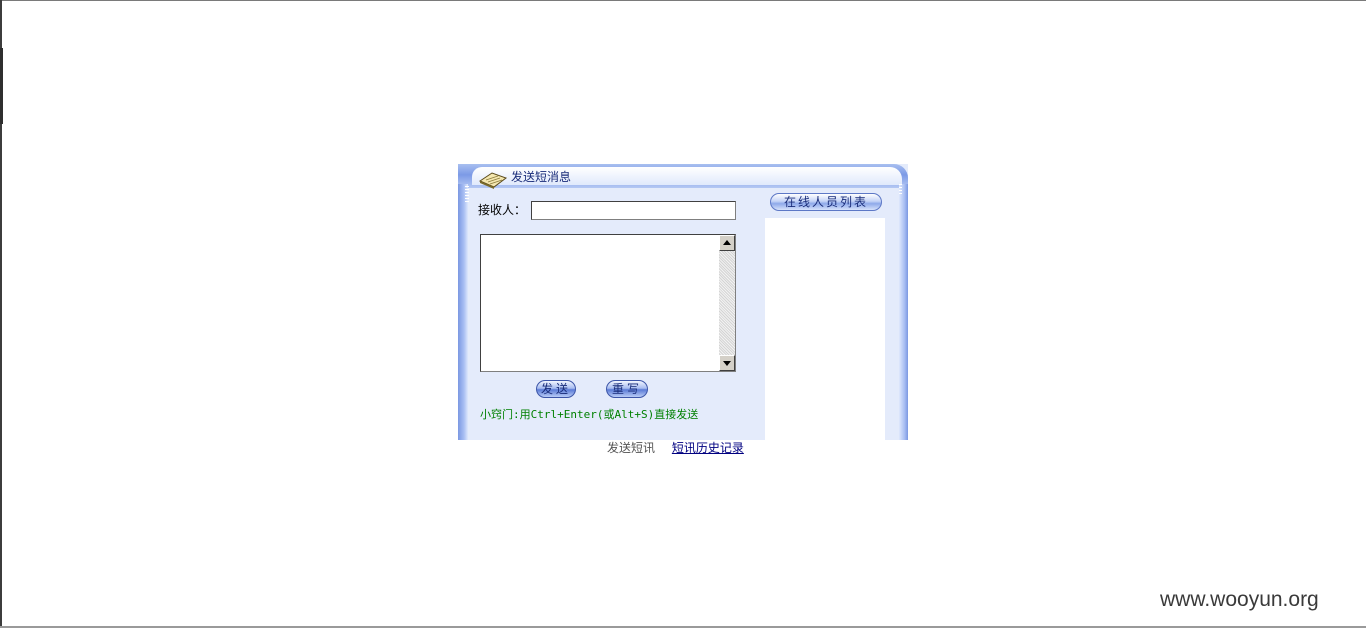 Image resolution: width=1366 pixels, height=628 pixels. Describe the element at coordinates (633, 210) in the screenshot. I see `recipient-input` at that location.